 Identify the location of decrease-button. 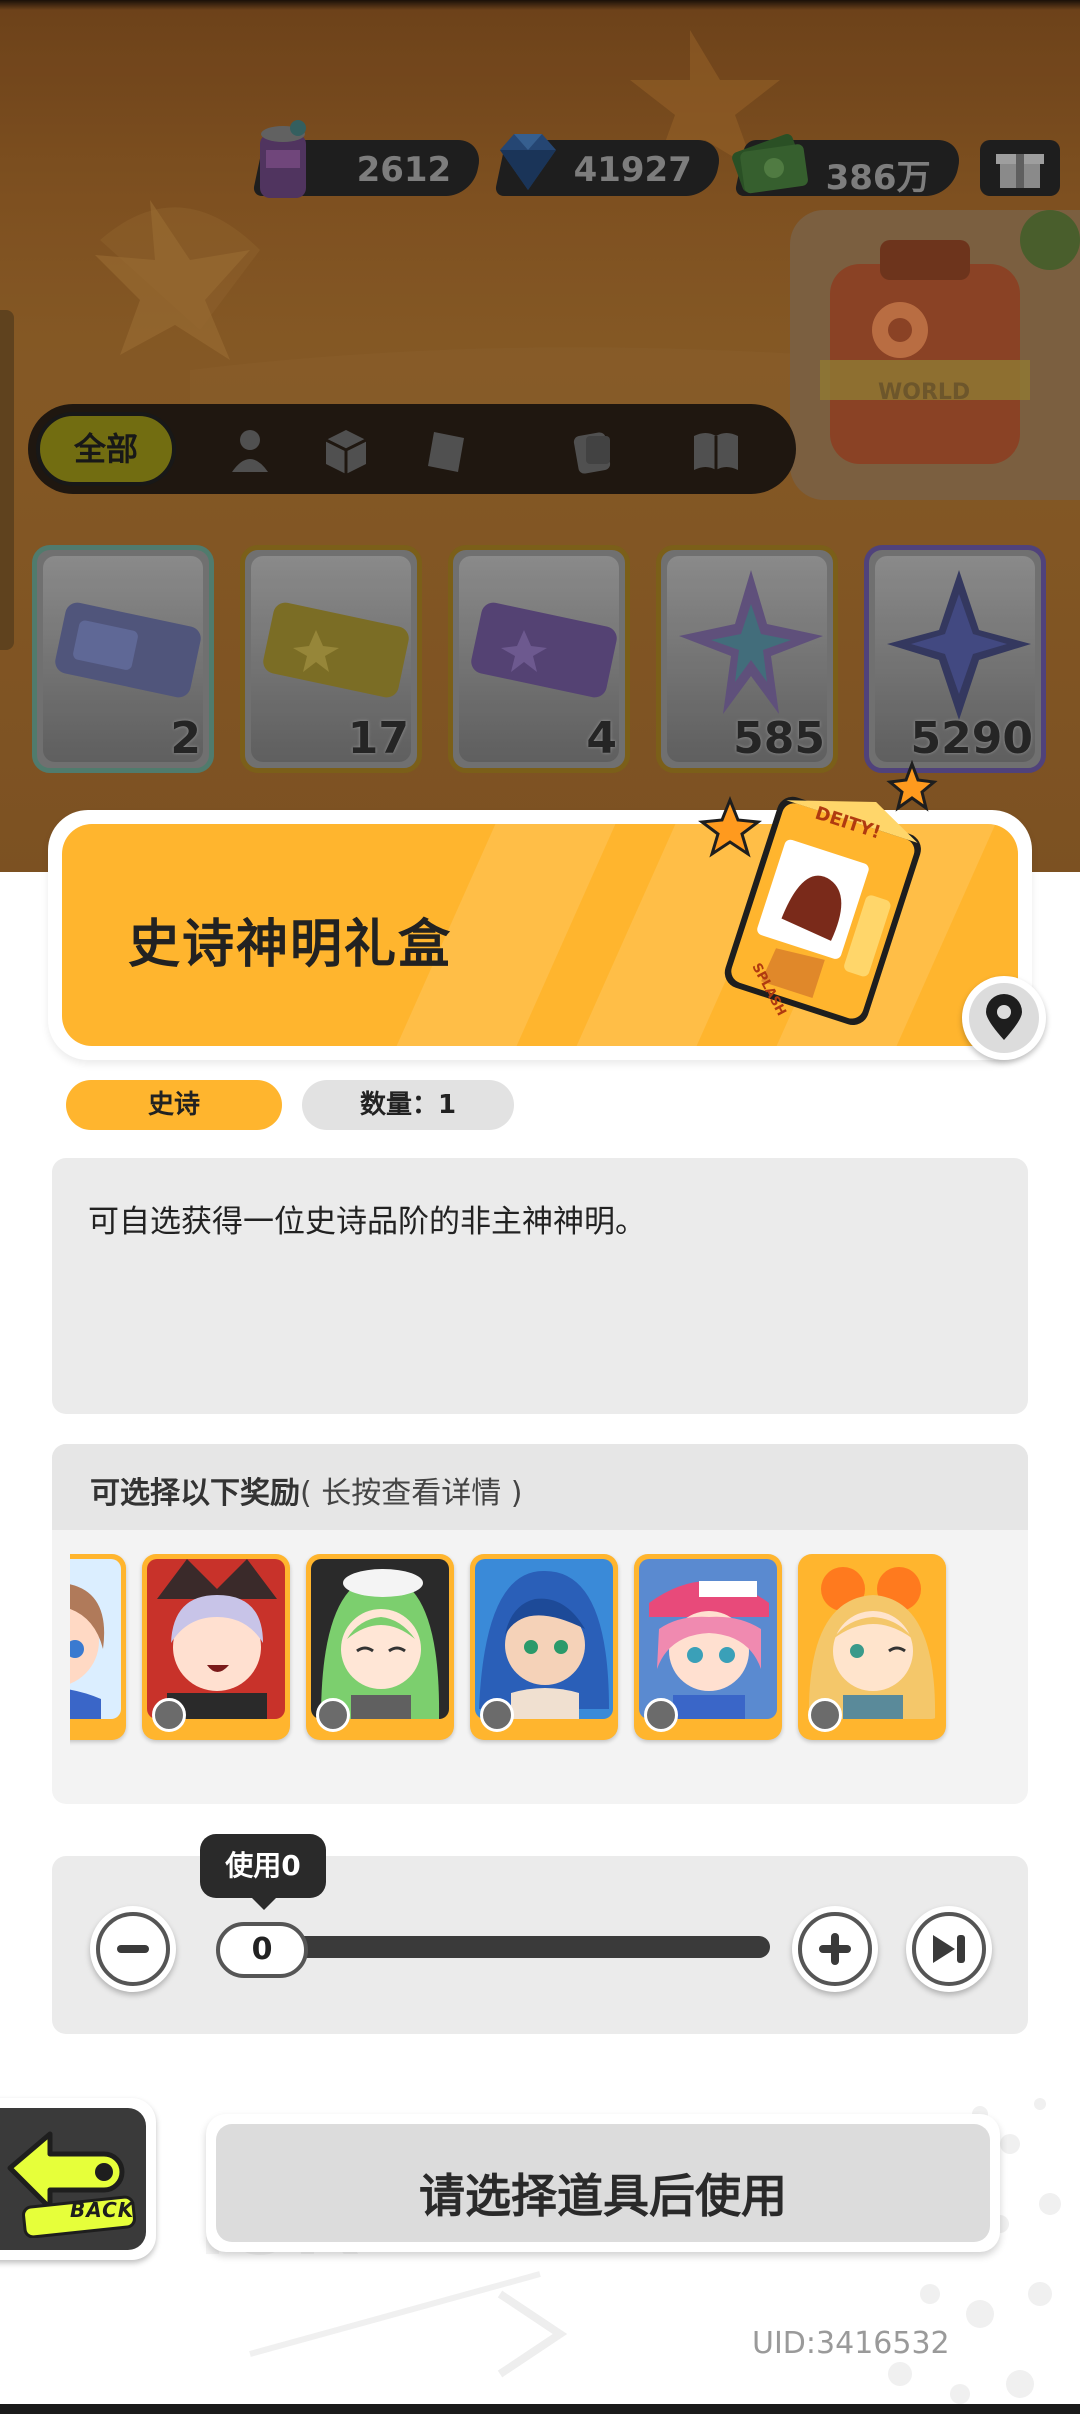
(133, 1949).